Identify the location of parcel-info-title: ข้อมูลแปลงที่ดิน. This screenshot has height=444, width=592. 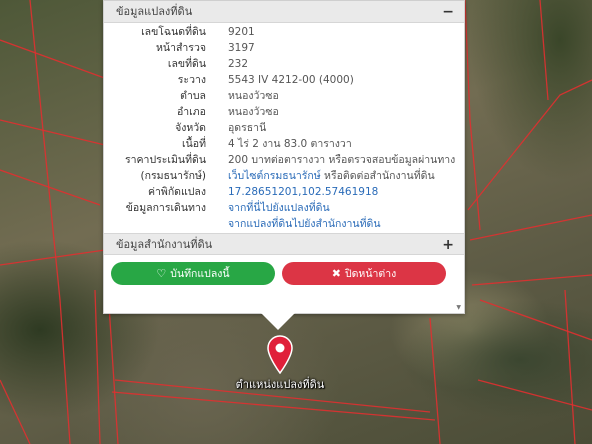
(154, 11).